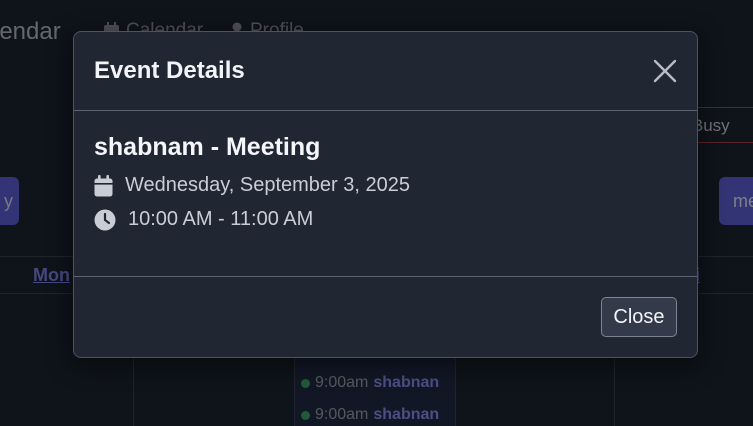 Image resolution: width=753 pixels, height=426 pixels. Describe the element at coordinates (639, 317) in the screenshot. I see `close-button: Close` at that location.